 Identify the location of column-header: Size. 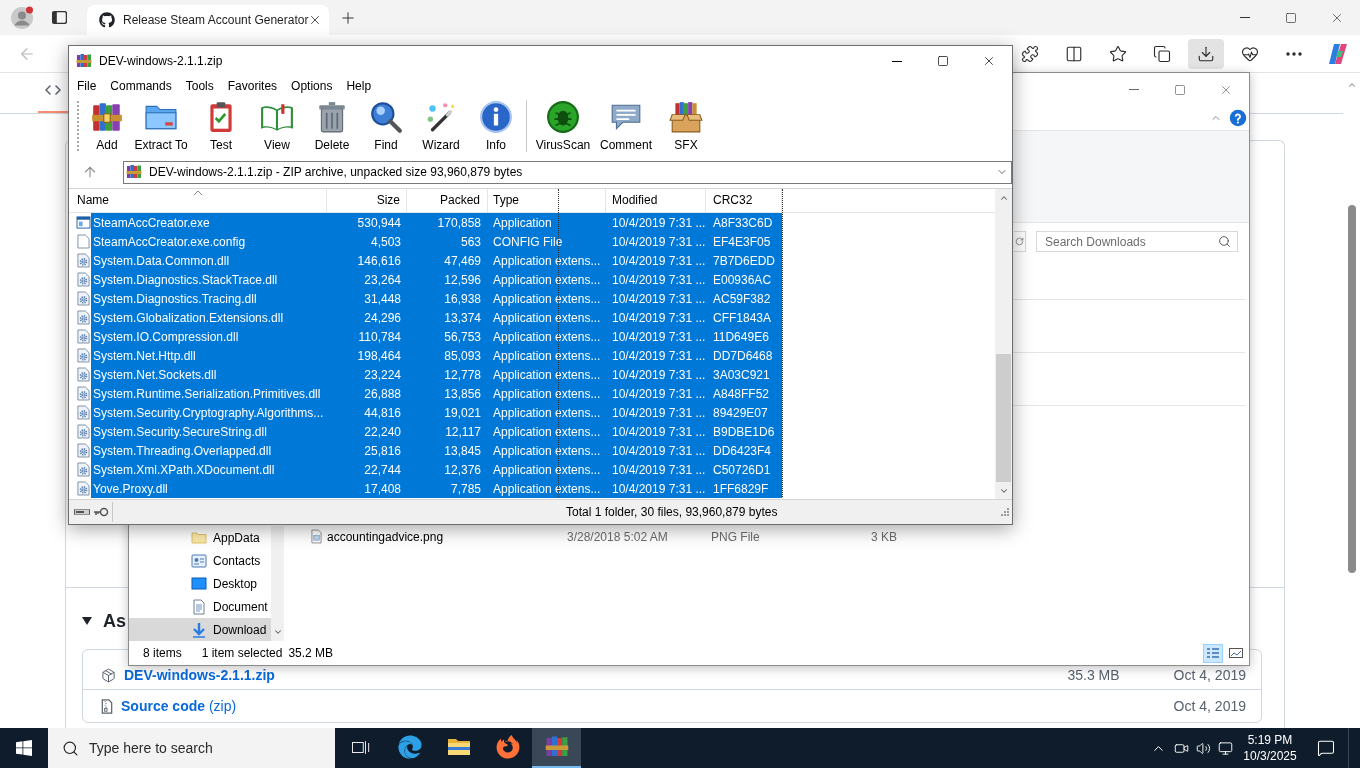
(367, 200).